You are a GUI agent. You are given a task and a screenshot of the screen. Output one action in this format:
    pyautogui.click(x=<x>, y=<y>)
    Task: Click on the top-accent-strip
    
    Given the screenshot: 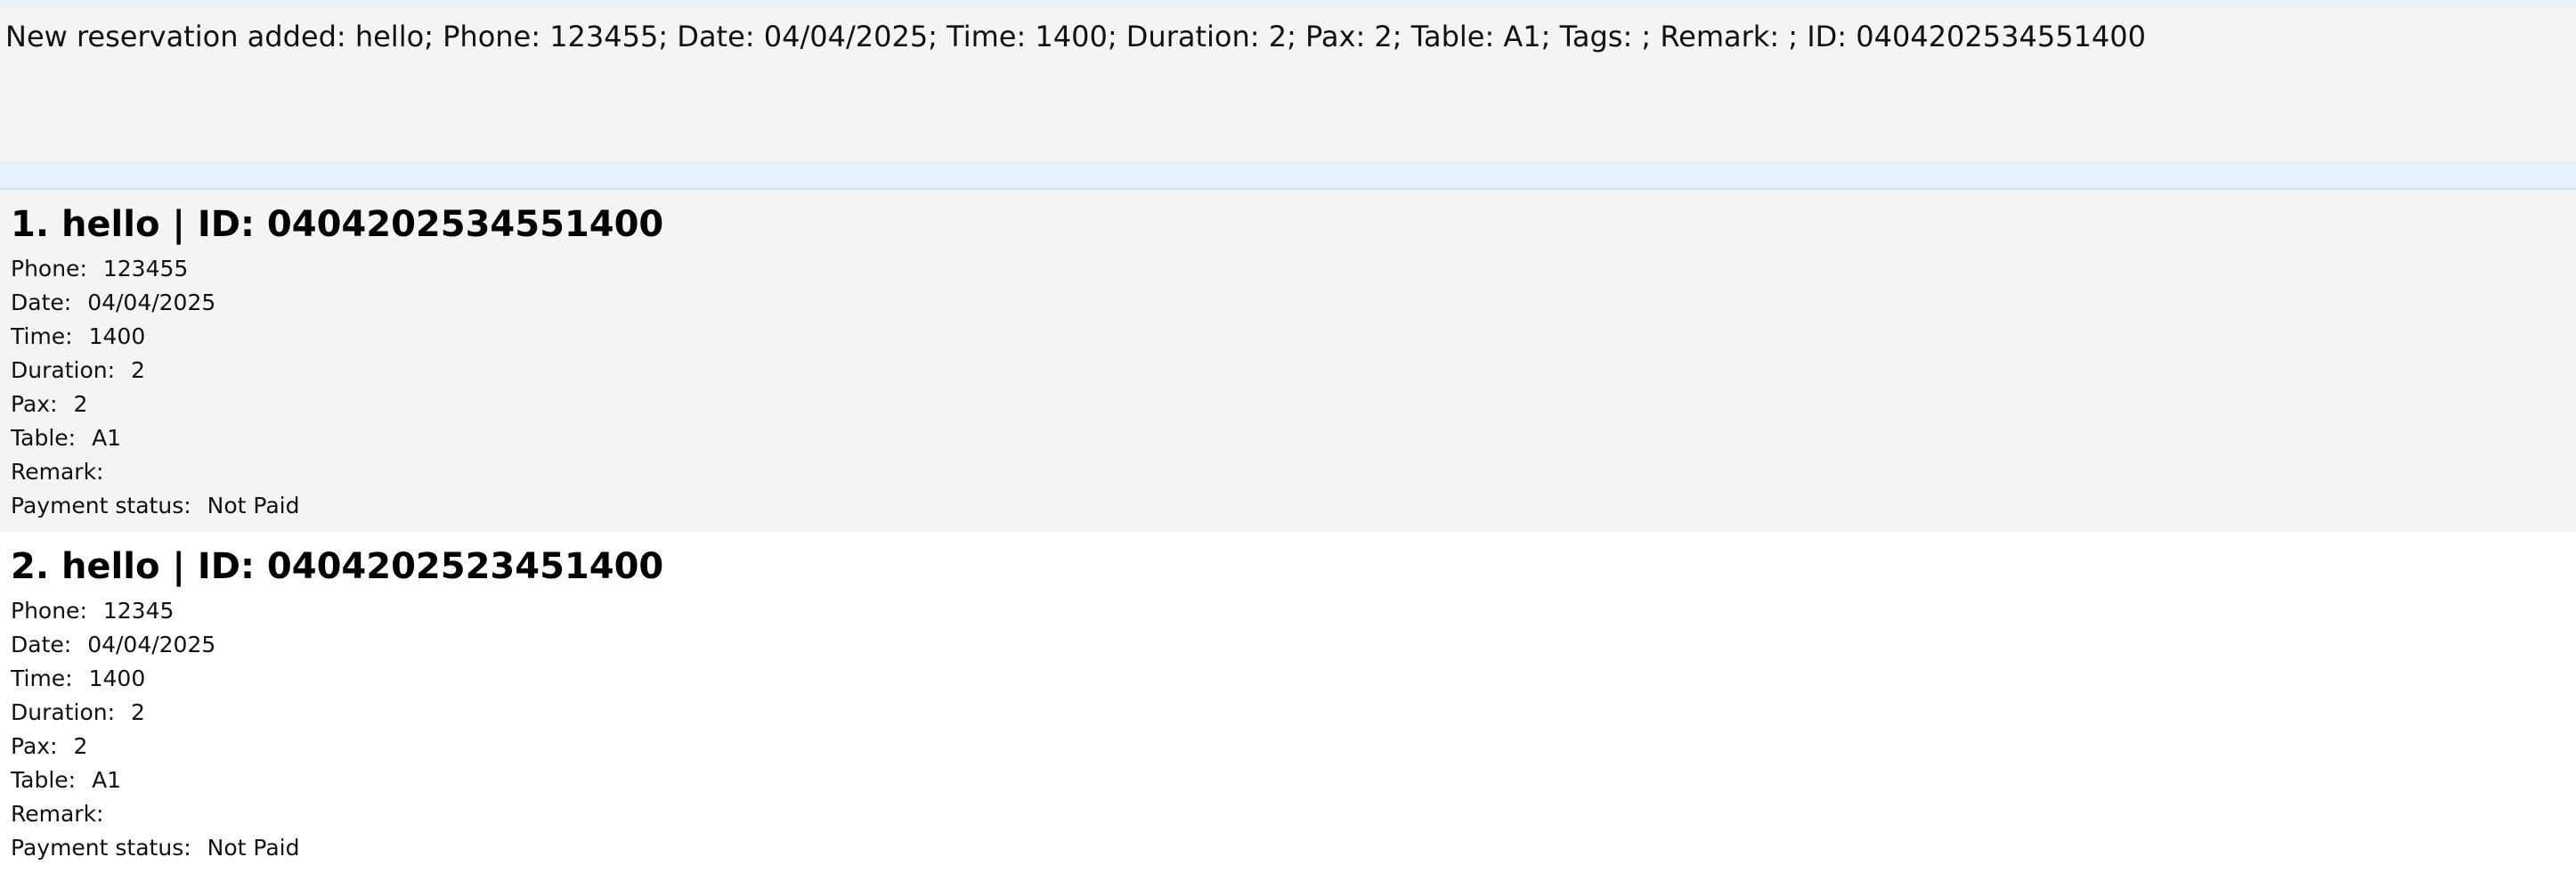 What is the action you would take?
    pyautogui.click(x=1288, y=3)
    